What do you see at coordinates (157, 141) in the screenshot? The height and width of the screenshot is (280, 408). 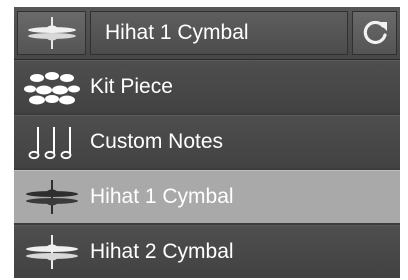 I see `menu-item-label: Custom Notes` at bounding box center [157, 141].